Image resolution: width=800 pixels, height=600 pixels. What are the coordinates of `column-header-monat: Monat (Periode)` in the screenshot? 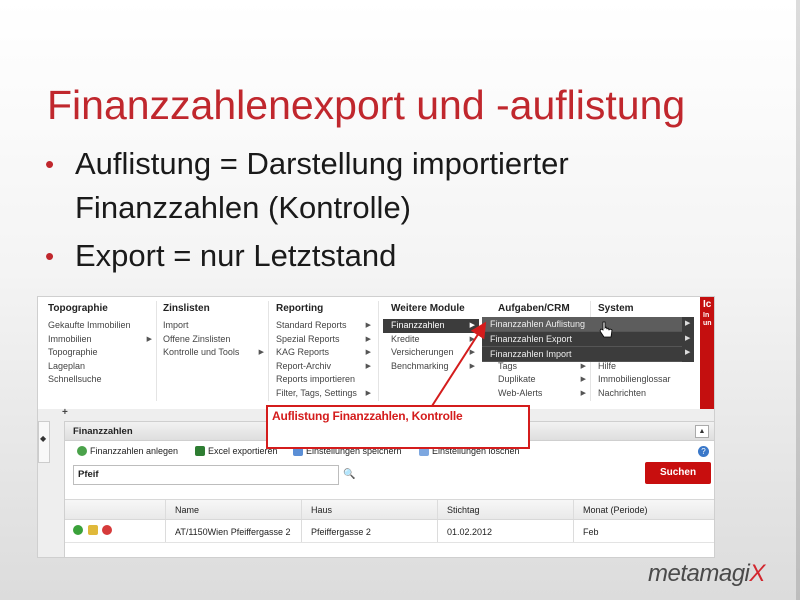 It's located at (615, 510).